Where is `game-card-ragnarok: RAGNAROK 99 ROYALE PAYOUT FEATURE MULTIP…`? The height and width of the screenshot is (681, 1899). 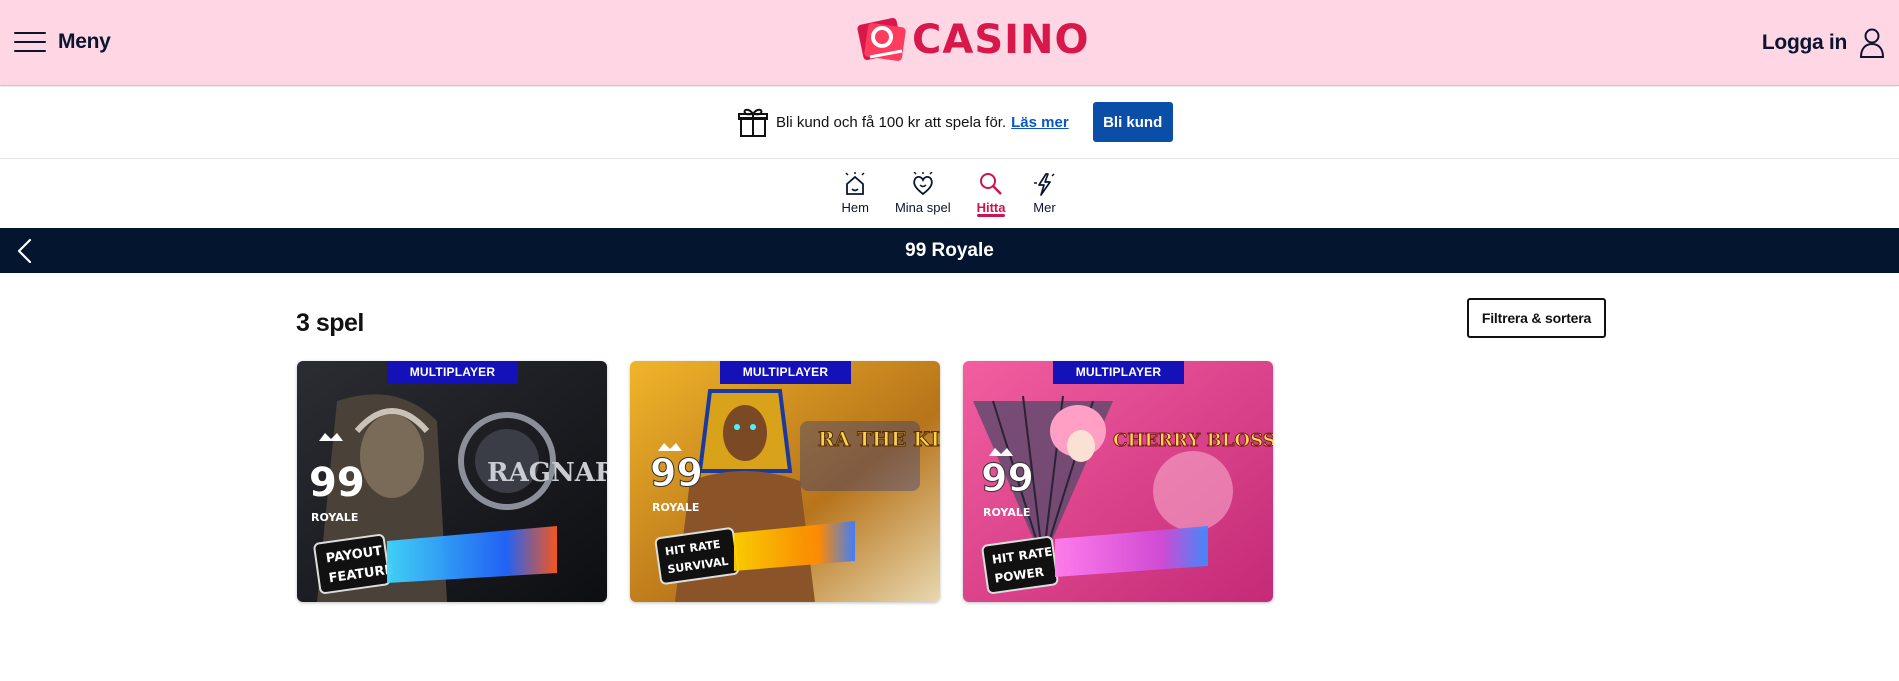 game-card-ragnarok: RAGNAROK 99 ROYALE PAYOUT FEATURE MULTIP… is located at coordinates (452, 481).